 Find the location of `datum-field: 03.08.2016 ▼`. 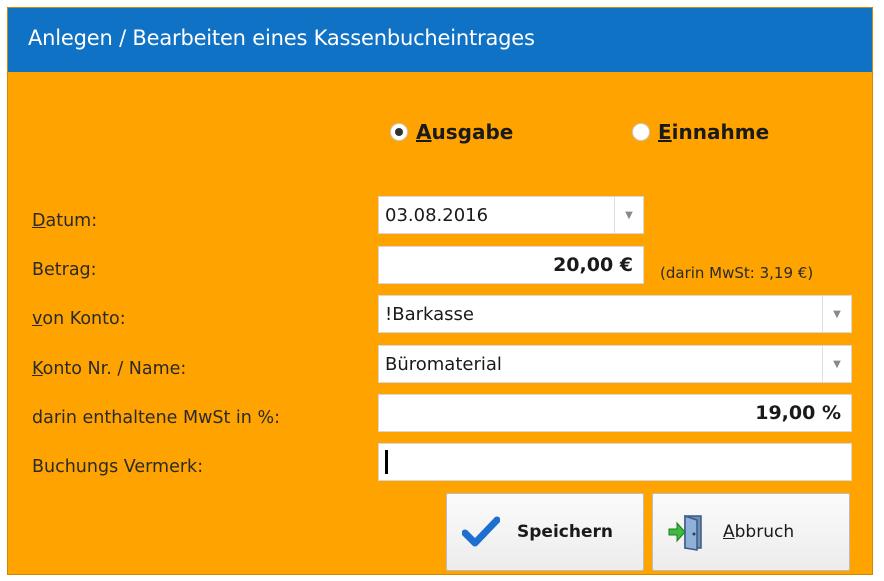

datum-field: 03.08.2016 ▼ is located at coordinates (511, 215).